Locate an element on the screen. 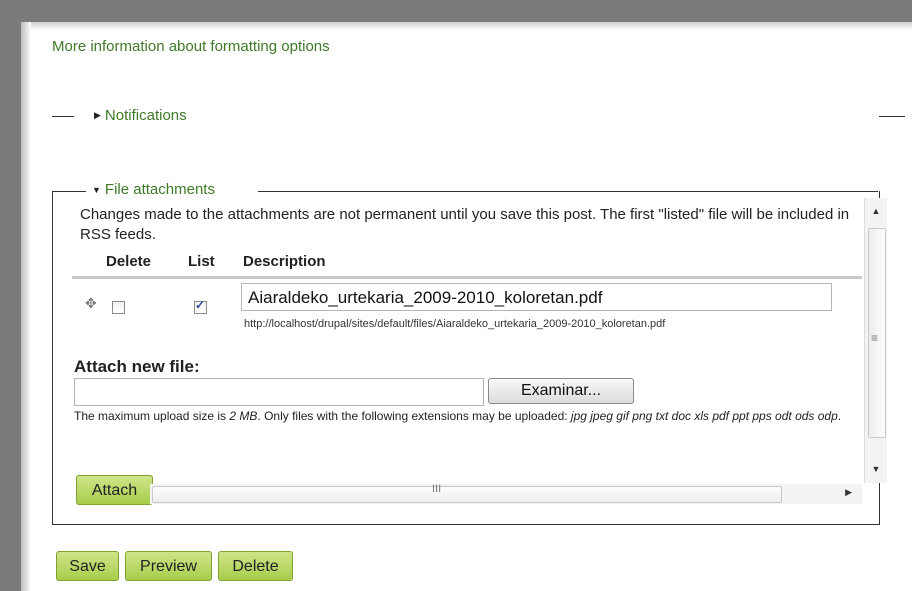  file-upload-input is located at coordinates (279, 392).